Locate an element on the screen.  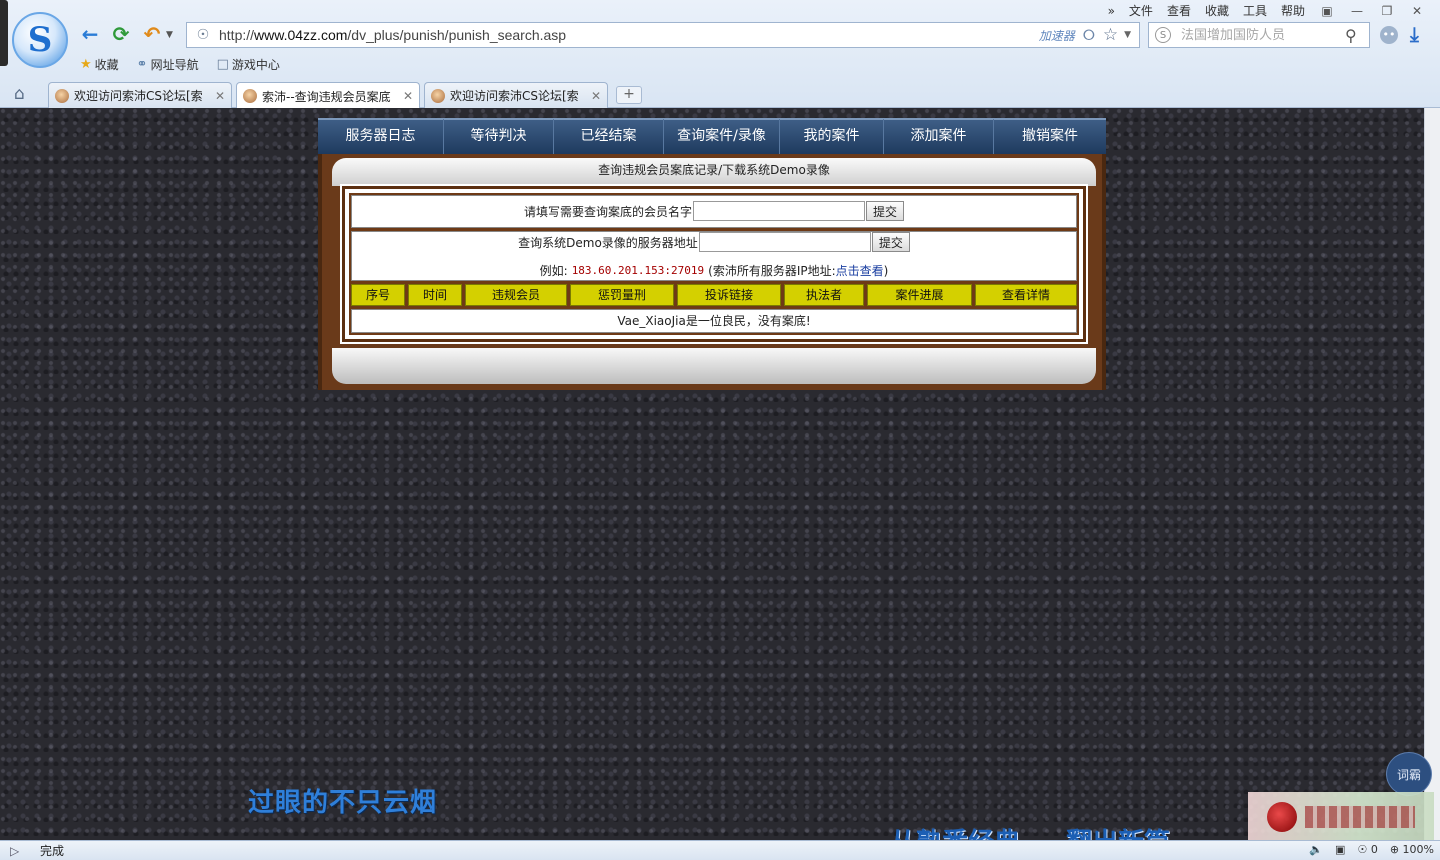
nav-awaiting-judgment: 等待判决 is located at coordinates (499, 137).